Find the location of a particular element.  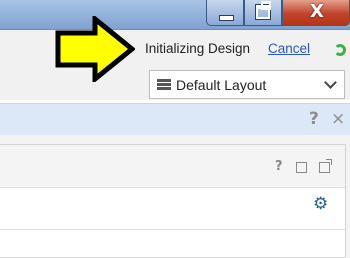

maximize-button is located at coordinates (263, 13).